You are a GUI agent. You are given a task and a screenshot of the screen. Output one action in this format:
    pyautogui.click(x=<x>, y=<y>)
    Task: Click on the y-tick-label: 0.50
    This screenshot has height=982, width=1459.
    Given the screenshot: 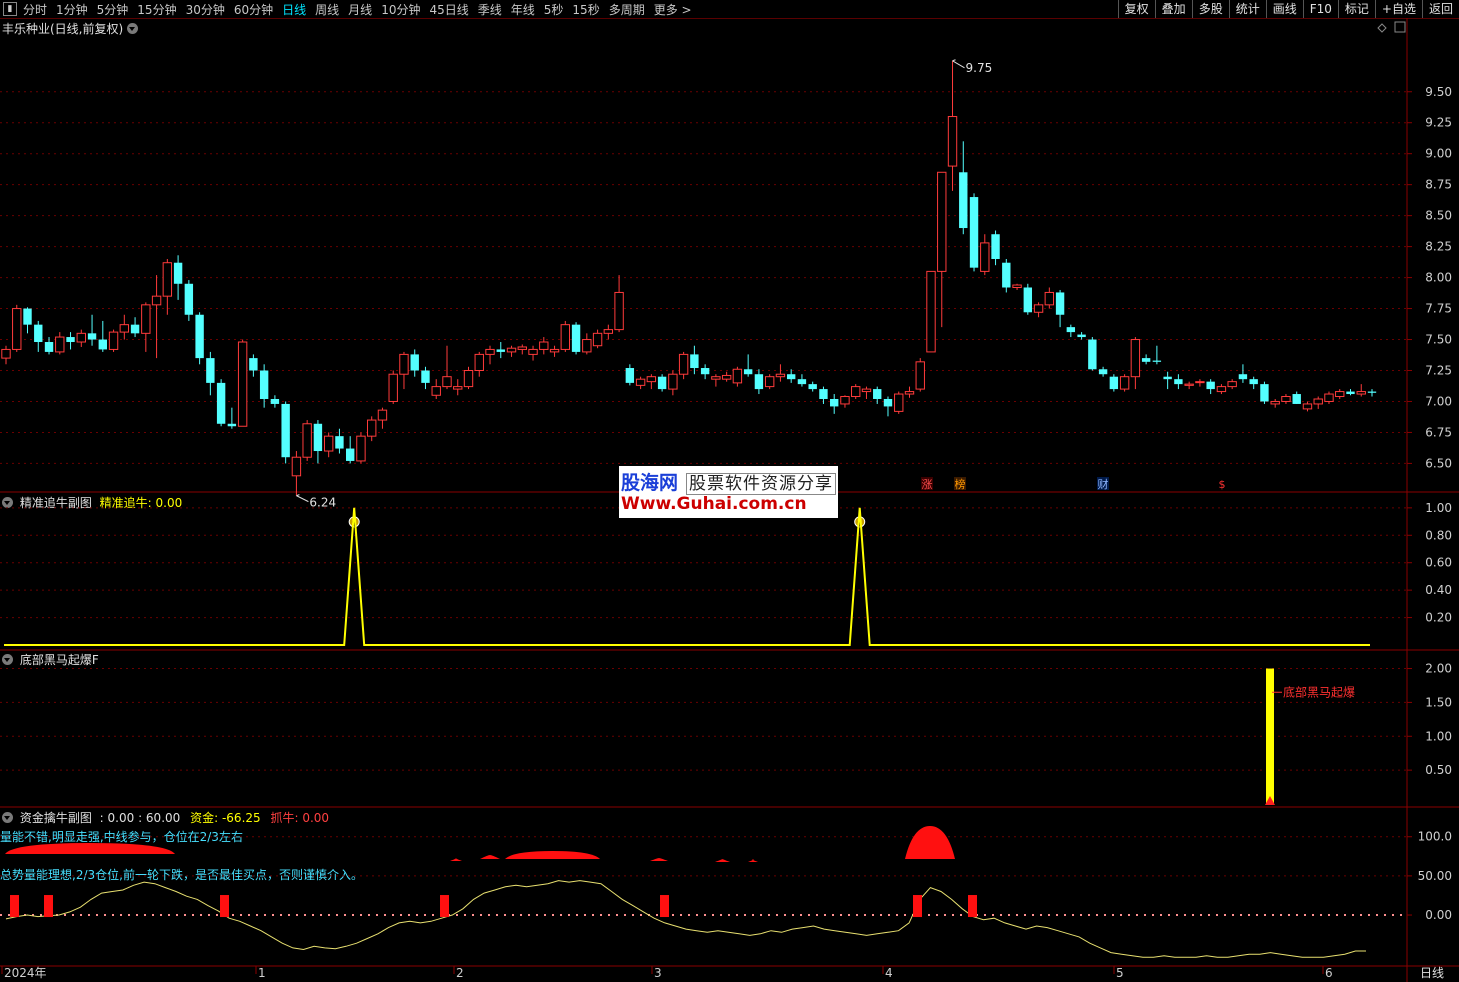 What is the action you would take?
    pyautogui.click(x=1438, y=770)
    